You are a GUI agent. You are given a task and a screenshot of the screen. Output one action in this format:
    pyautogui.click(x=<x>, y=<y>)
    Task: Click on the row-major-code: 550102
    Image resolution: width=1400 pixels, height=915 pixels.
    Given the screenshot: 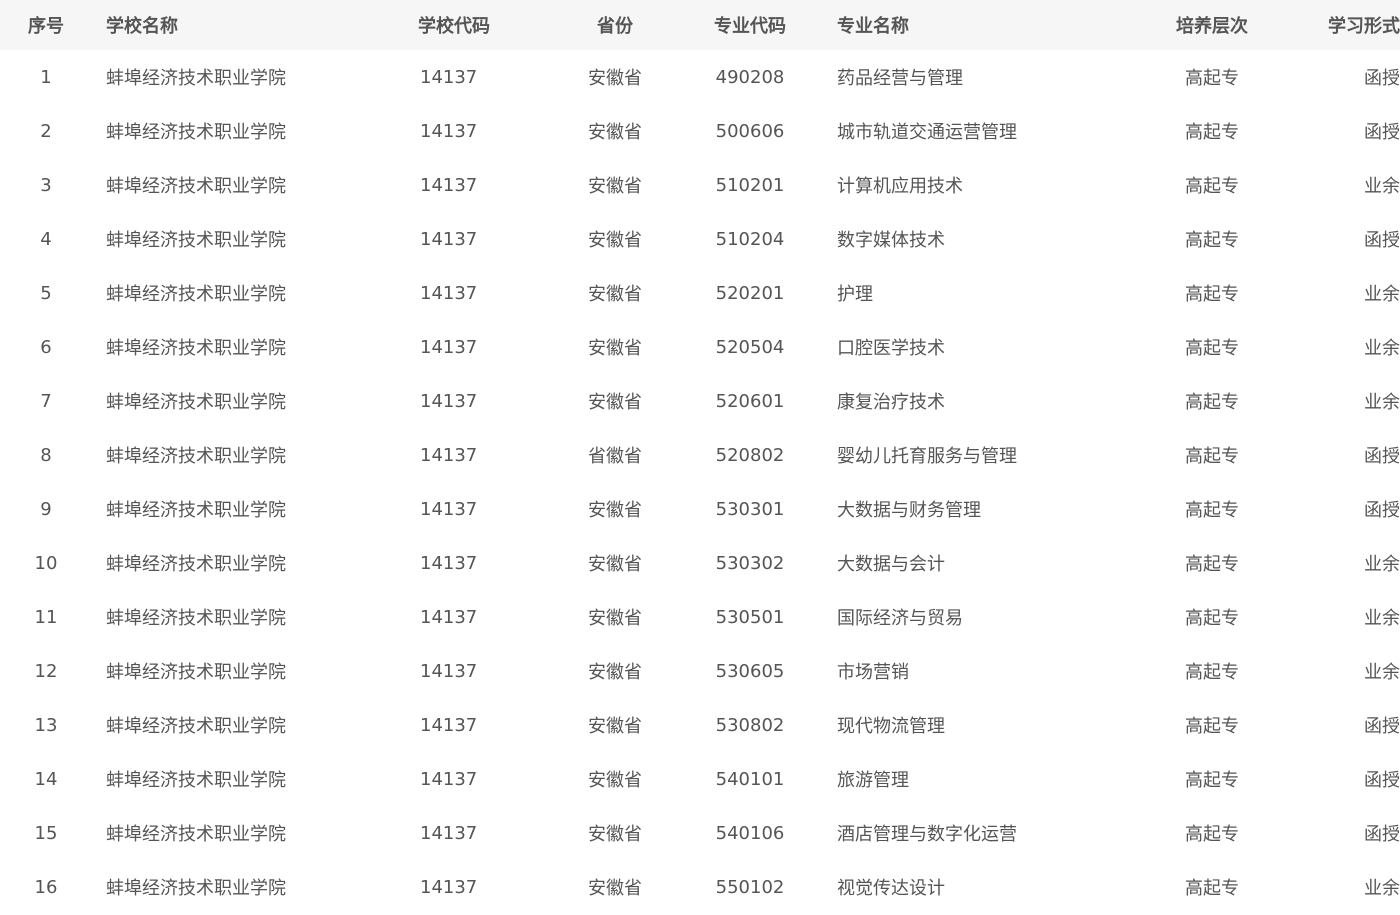 What is the action you would take?
    pyautogui.click(x=750, y=887)
    